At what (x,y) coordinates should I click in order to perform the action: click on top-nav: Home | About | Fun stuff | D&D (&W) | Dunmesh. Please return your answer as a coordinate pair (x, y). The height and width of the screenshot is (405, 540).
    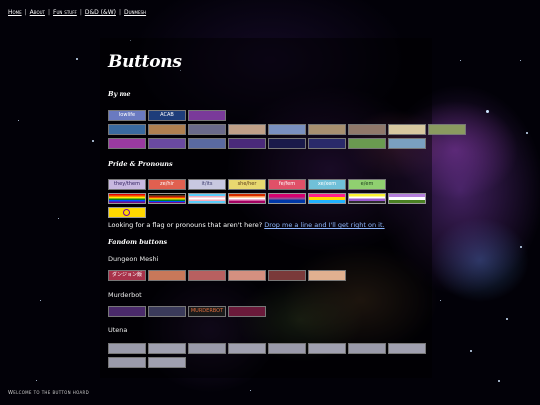
    Looking at the image, I should click on (77, 12).